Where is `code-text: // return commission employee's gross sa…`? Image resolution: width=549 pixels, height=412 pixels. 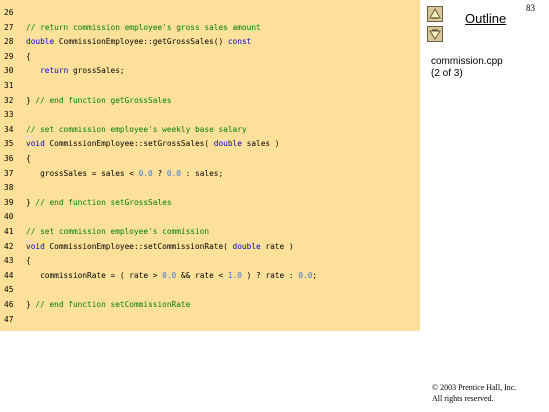
code-text: // return commission employee's gross sa… is located at coordinates (143, 27).